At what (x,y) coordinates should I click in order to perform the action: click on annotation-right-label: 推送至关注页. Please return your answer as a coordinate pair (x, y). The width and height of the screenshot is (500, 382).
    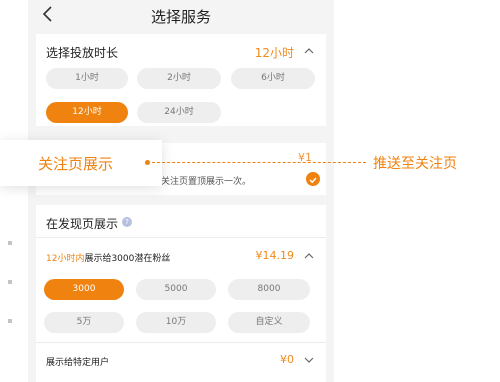
    Looking at the image, I should click on (415, 164).